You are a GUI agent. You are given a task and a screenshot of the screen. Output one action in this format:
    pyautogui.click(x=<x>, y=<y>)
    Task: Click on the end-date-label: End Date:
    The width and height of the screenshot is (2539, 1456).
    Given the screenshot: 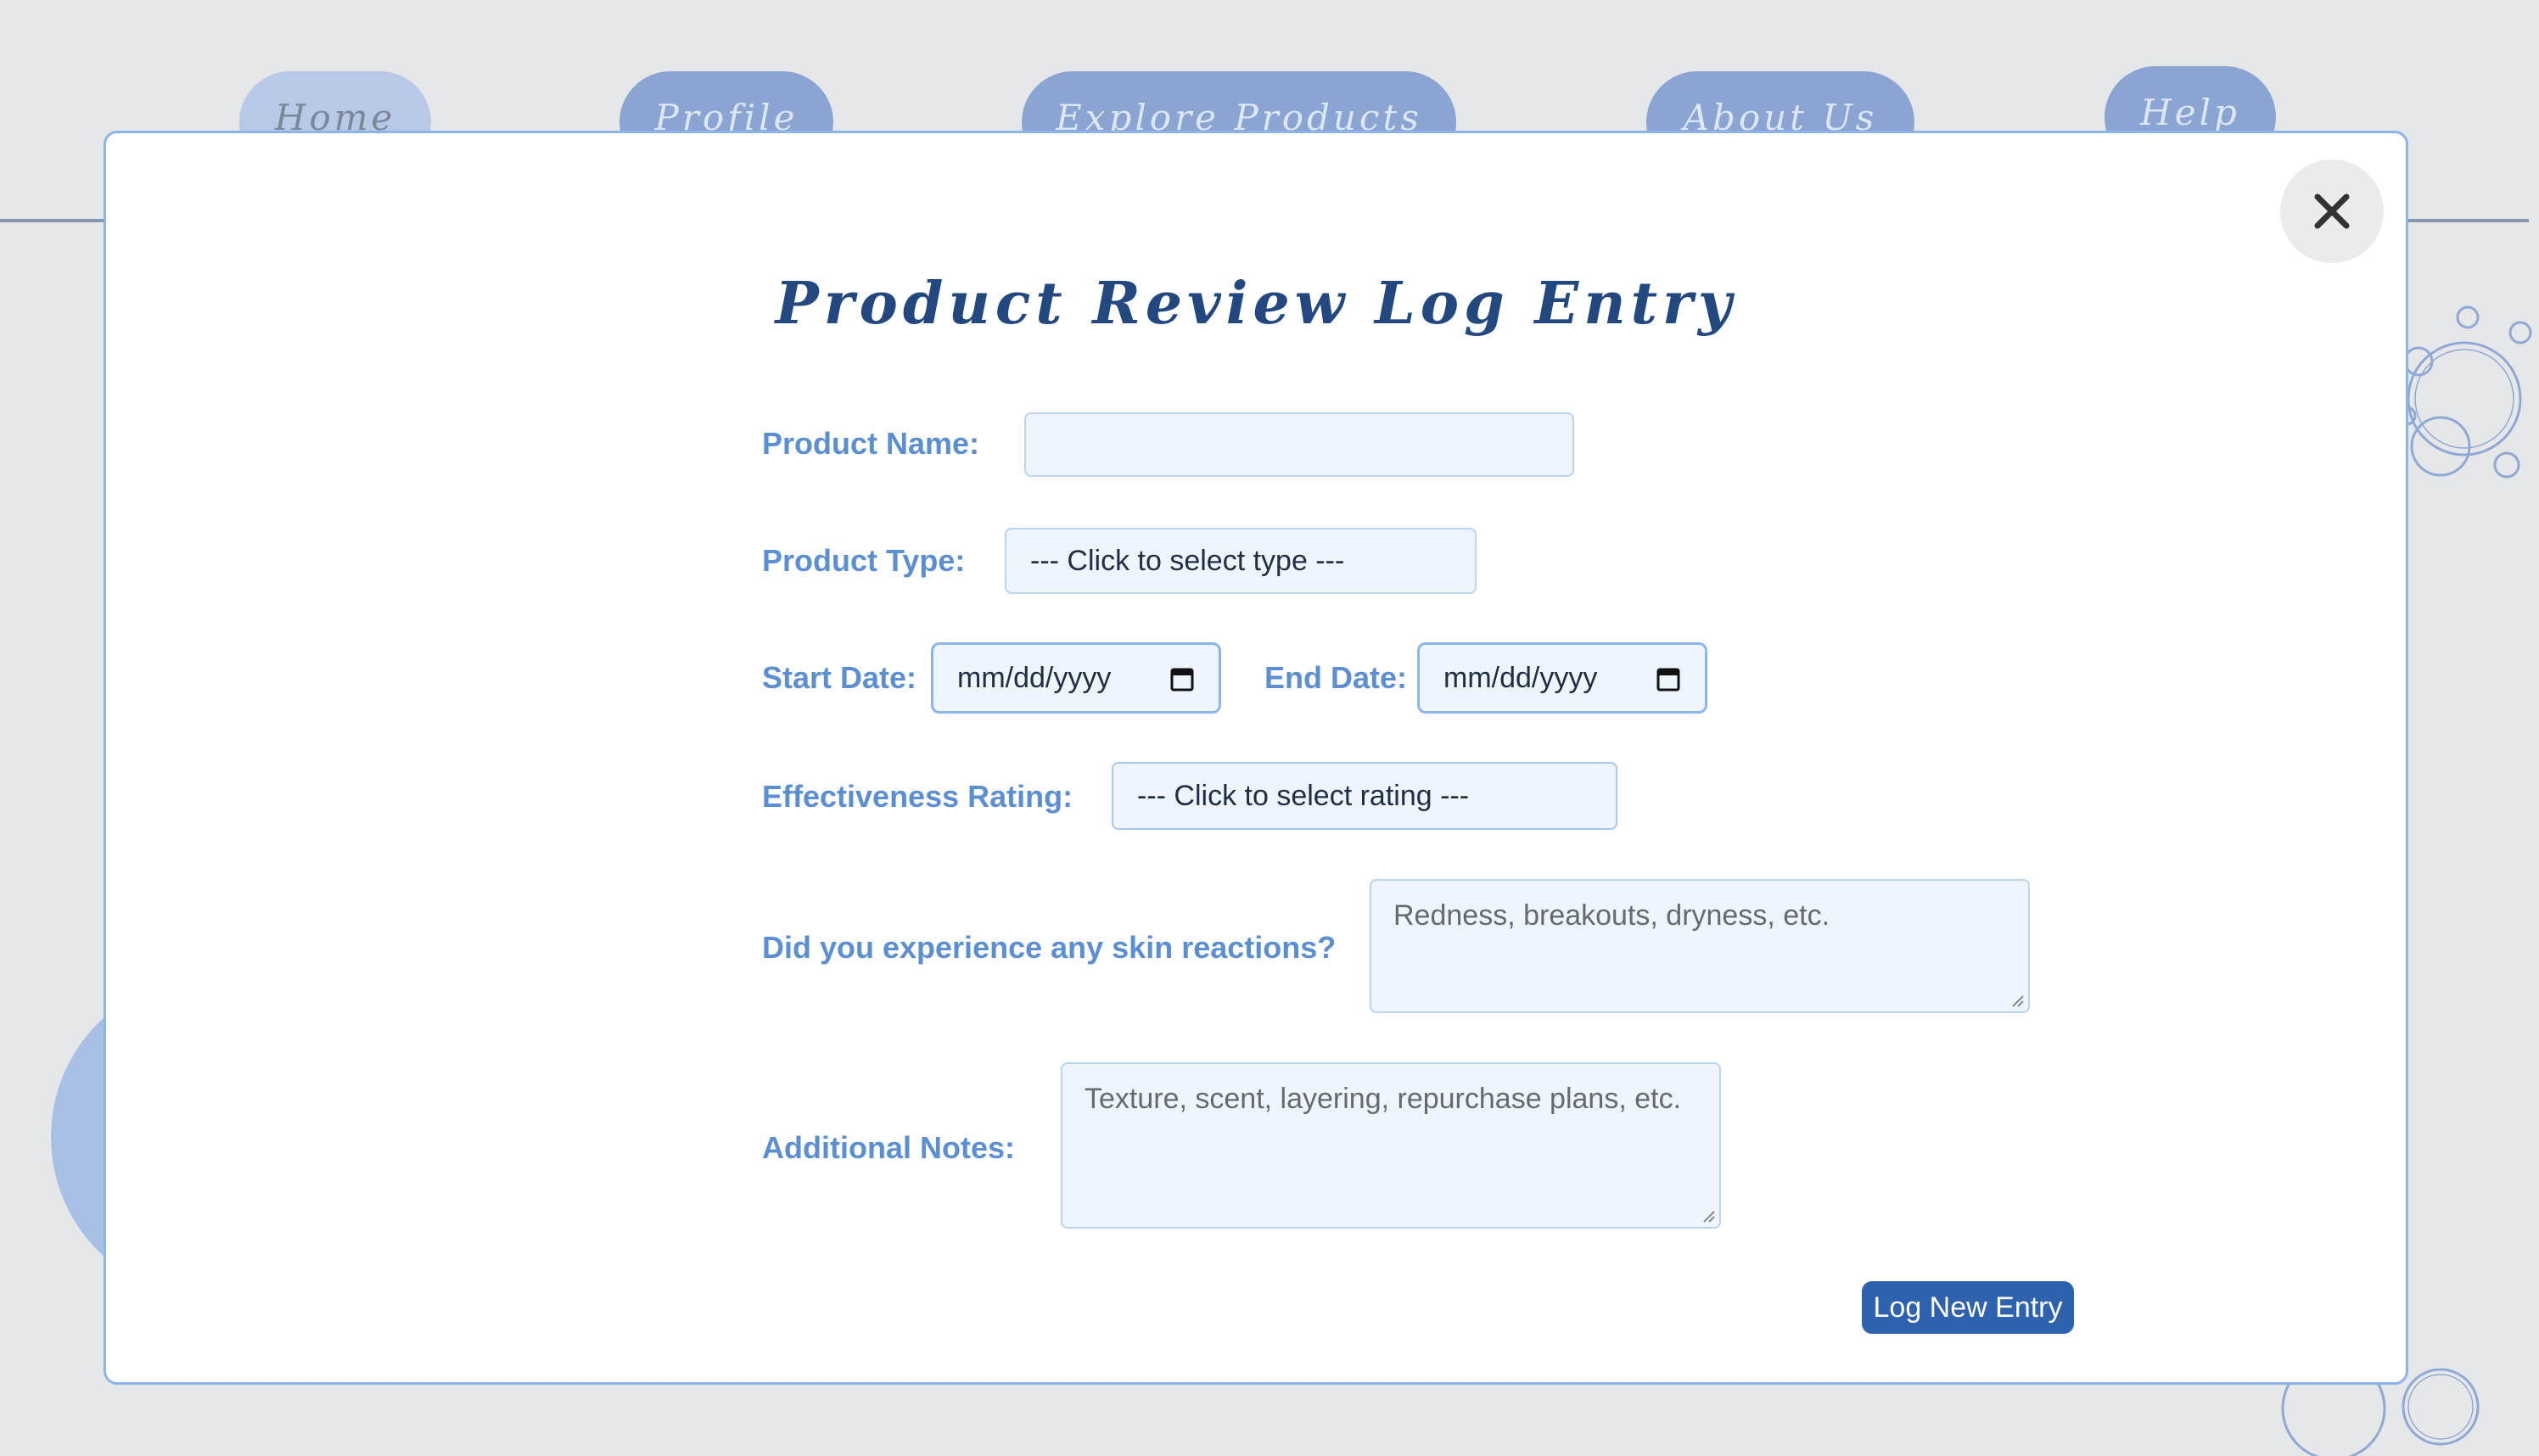 What is the action you would take?
    pyautogui.click(x=1336, y=677)
    